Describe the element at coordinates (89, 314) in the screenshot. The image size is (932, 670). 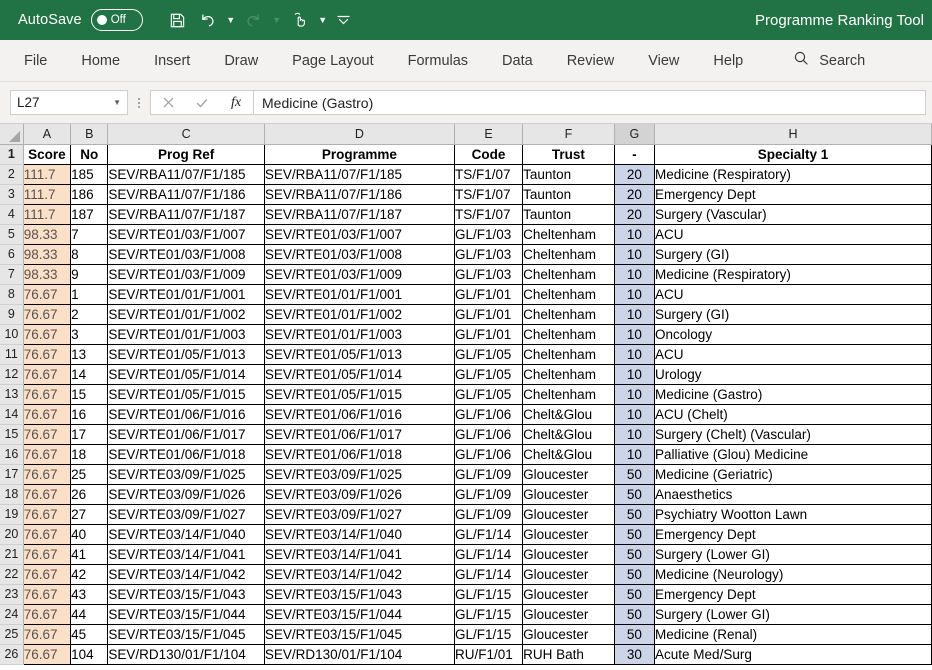
I see `cell-B9: 2` at that location.